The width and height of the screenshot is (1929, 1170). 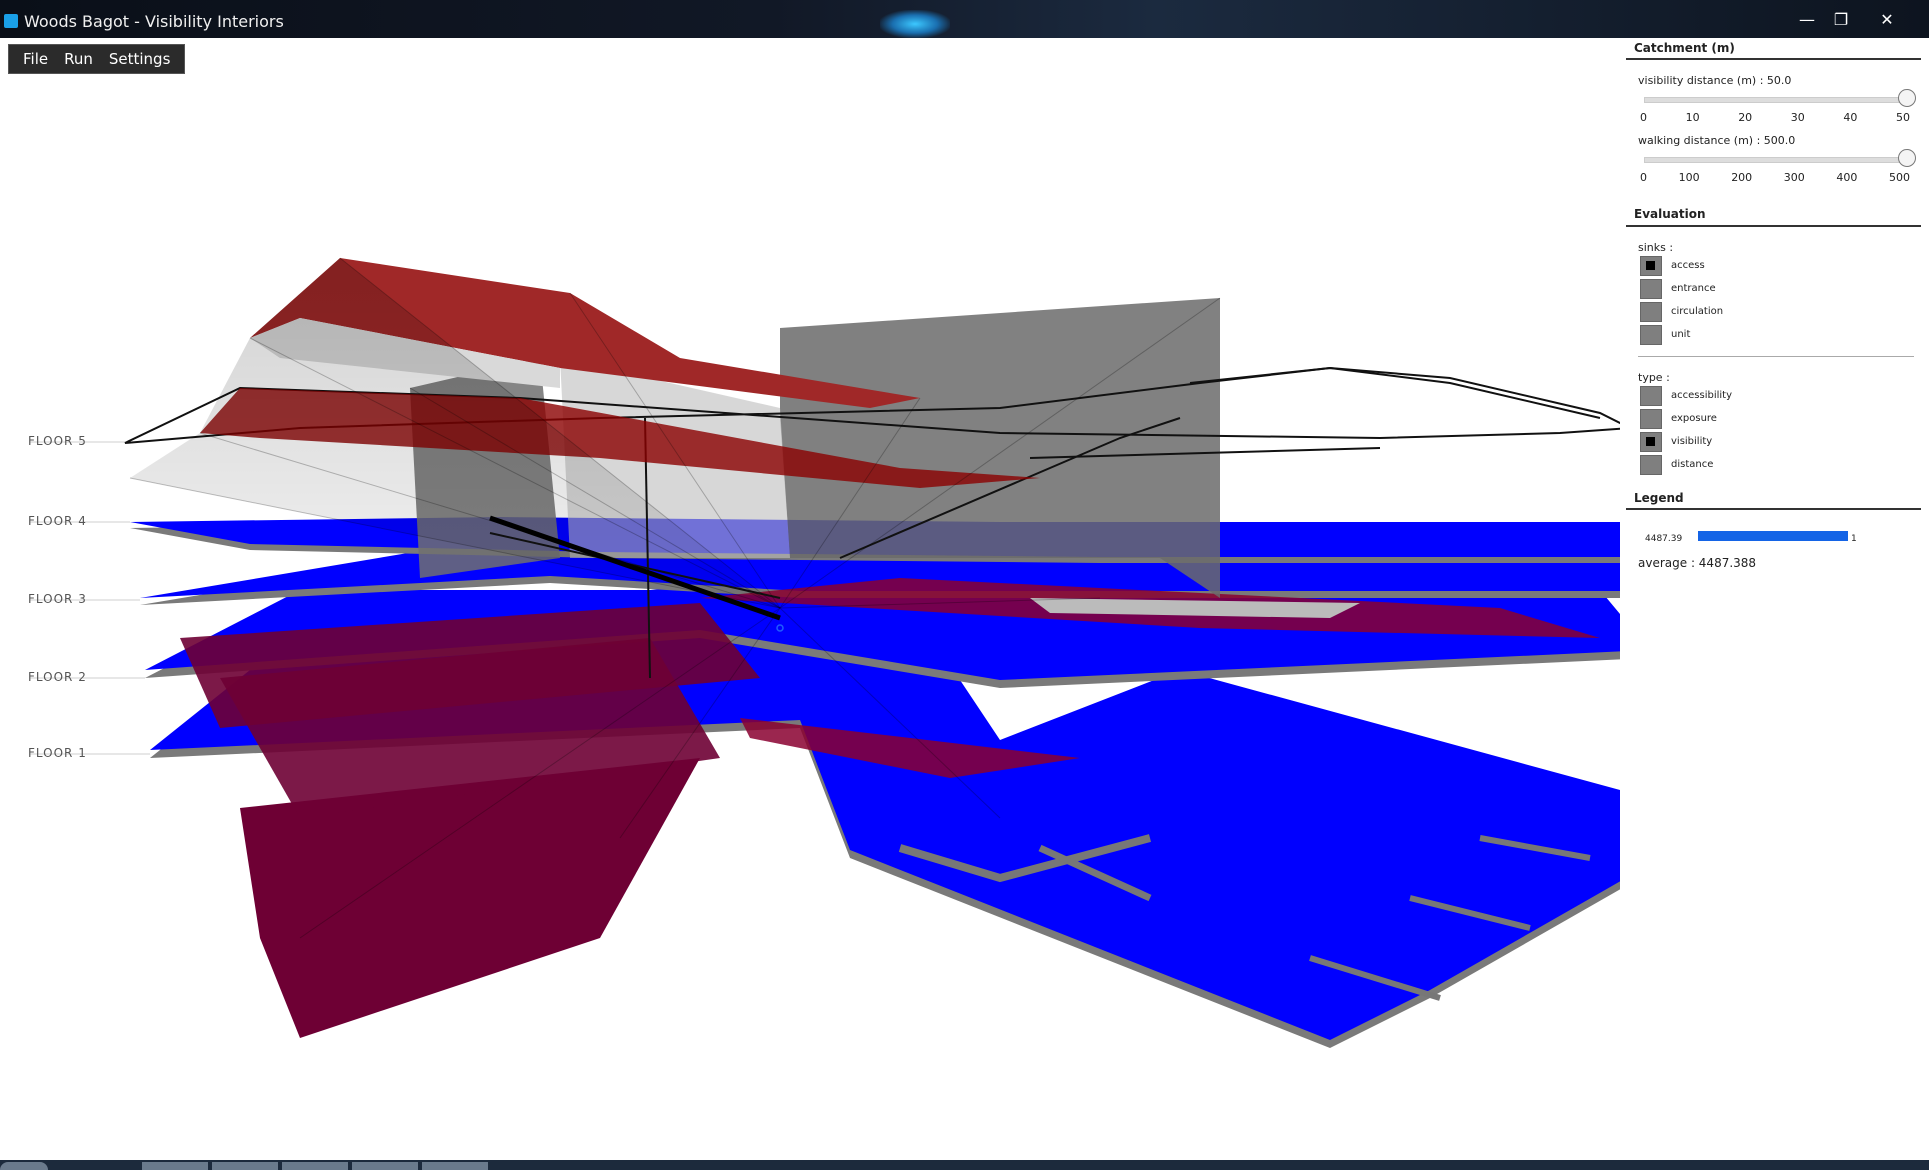 I want to click on type-label-item: accessibility, so click(x=1701, y=395).